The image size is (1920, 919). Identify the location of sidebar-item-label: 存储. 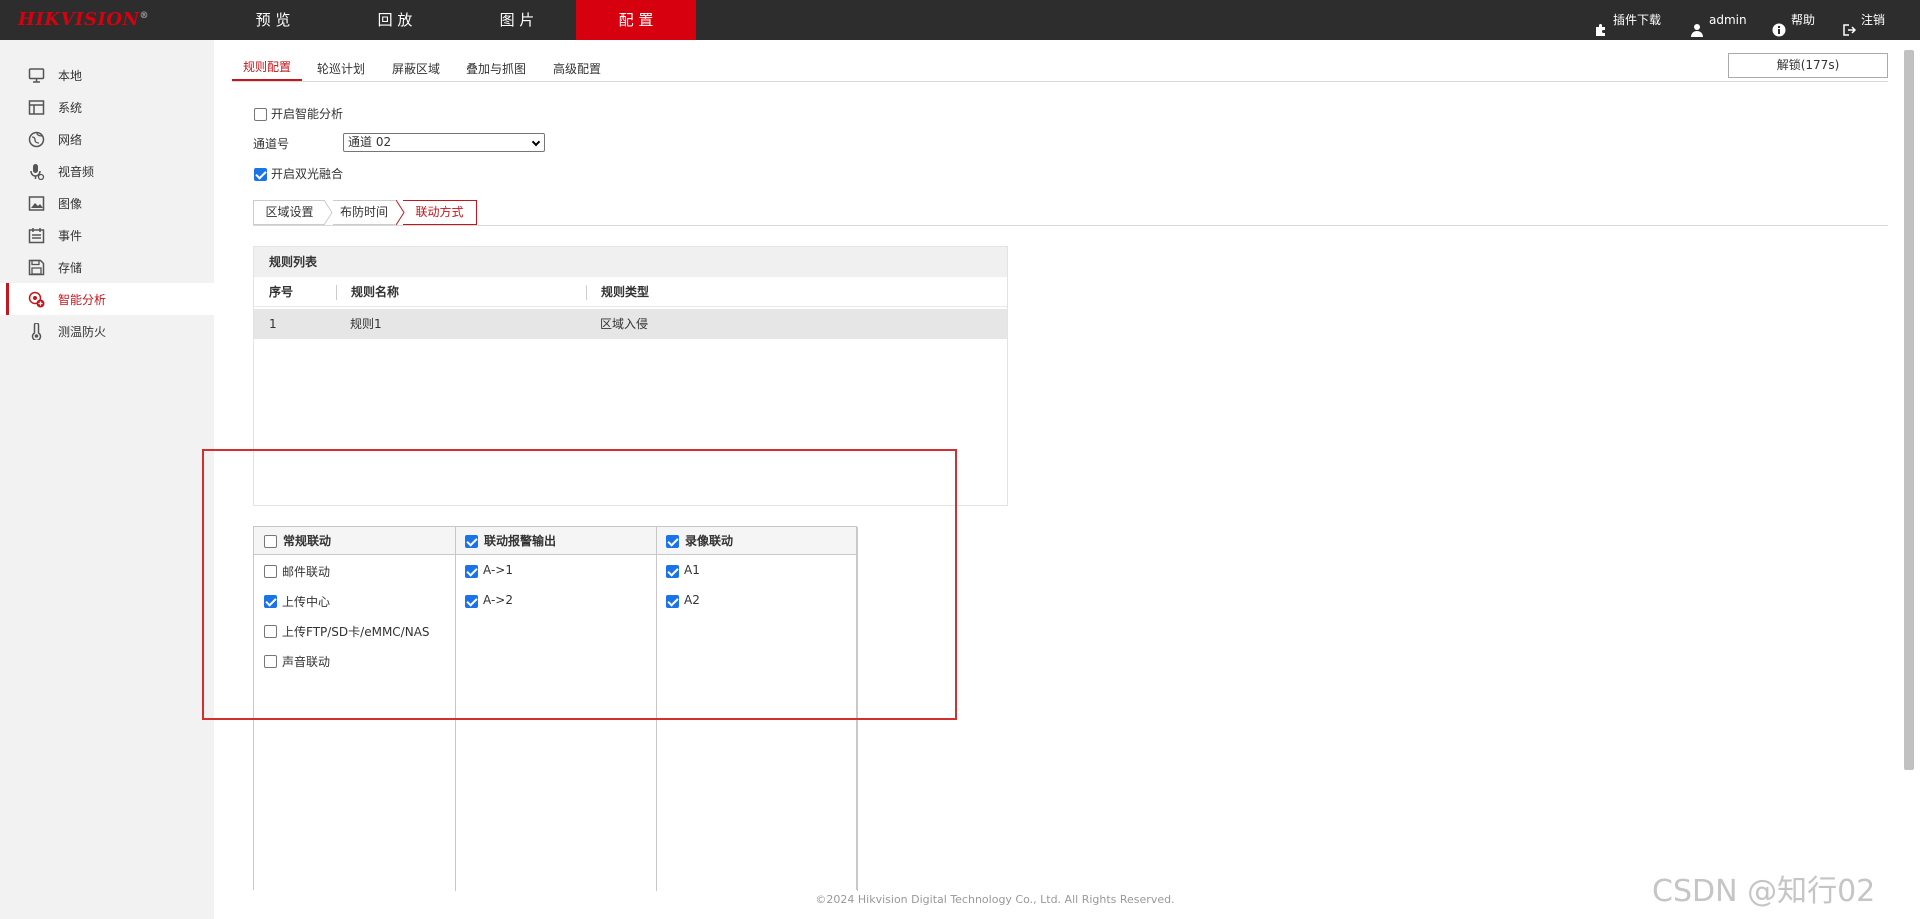
(70, 267).